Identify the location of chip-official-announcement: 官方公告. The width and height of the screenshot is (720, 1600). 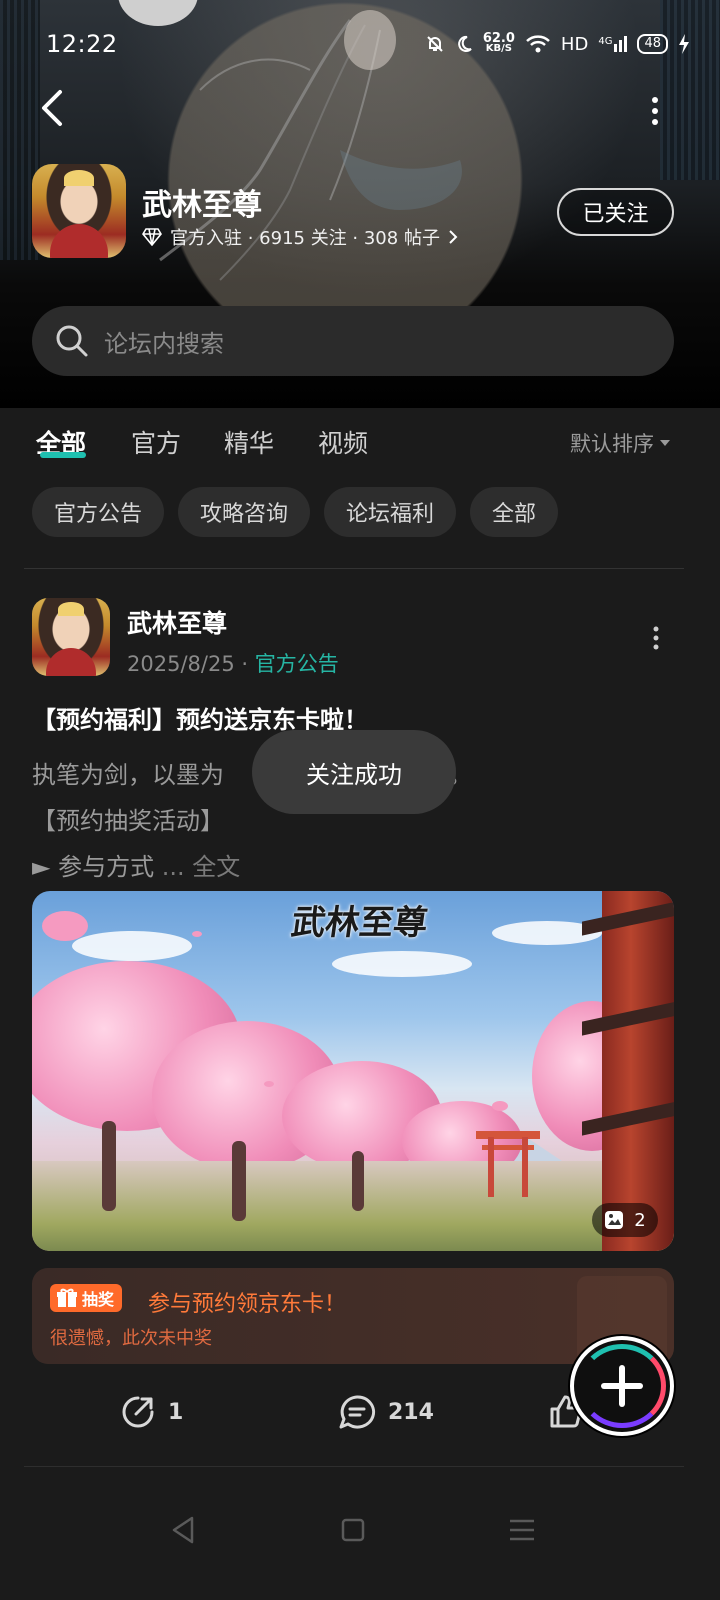
(98, 512).